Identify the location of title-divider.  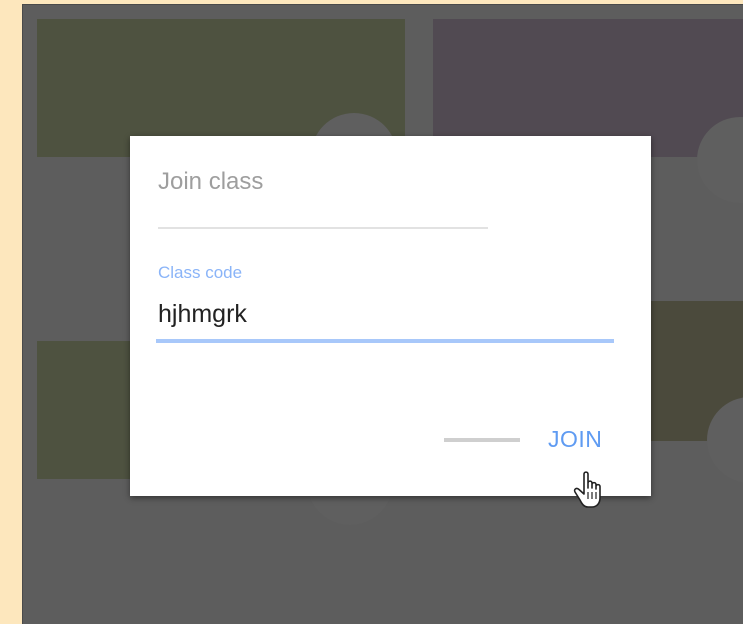
(323, 228).